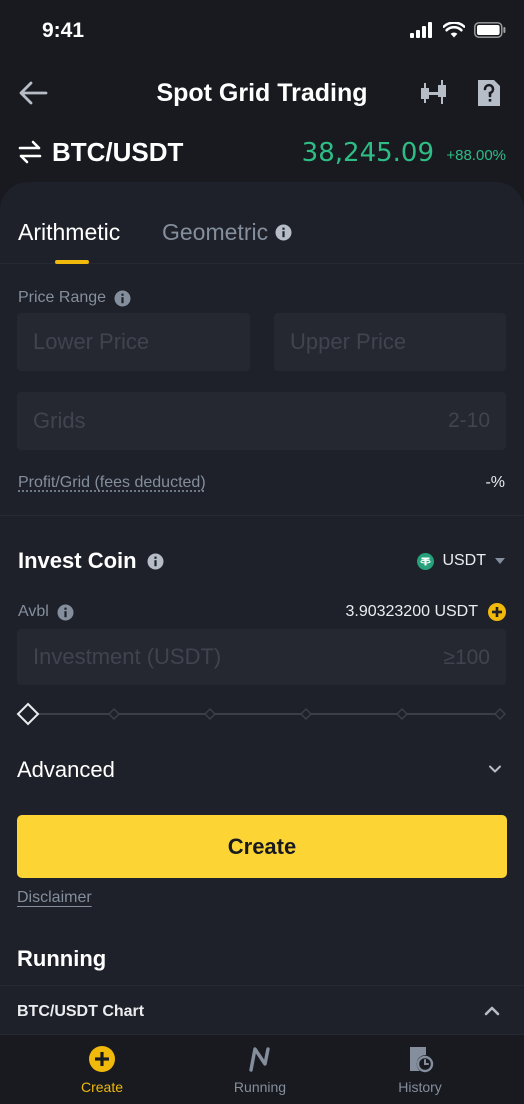 This screenshot has height=1104, width=524. What do you see at coordinates (72, 262) in the screenshot?
I see `active-tab-indicator` at bounding box center [72, 262].